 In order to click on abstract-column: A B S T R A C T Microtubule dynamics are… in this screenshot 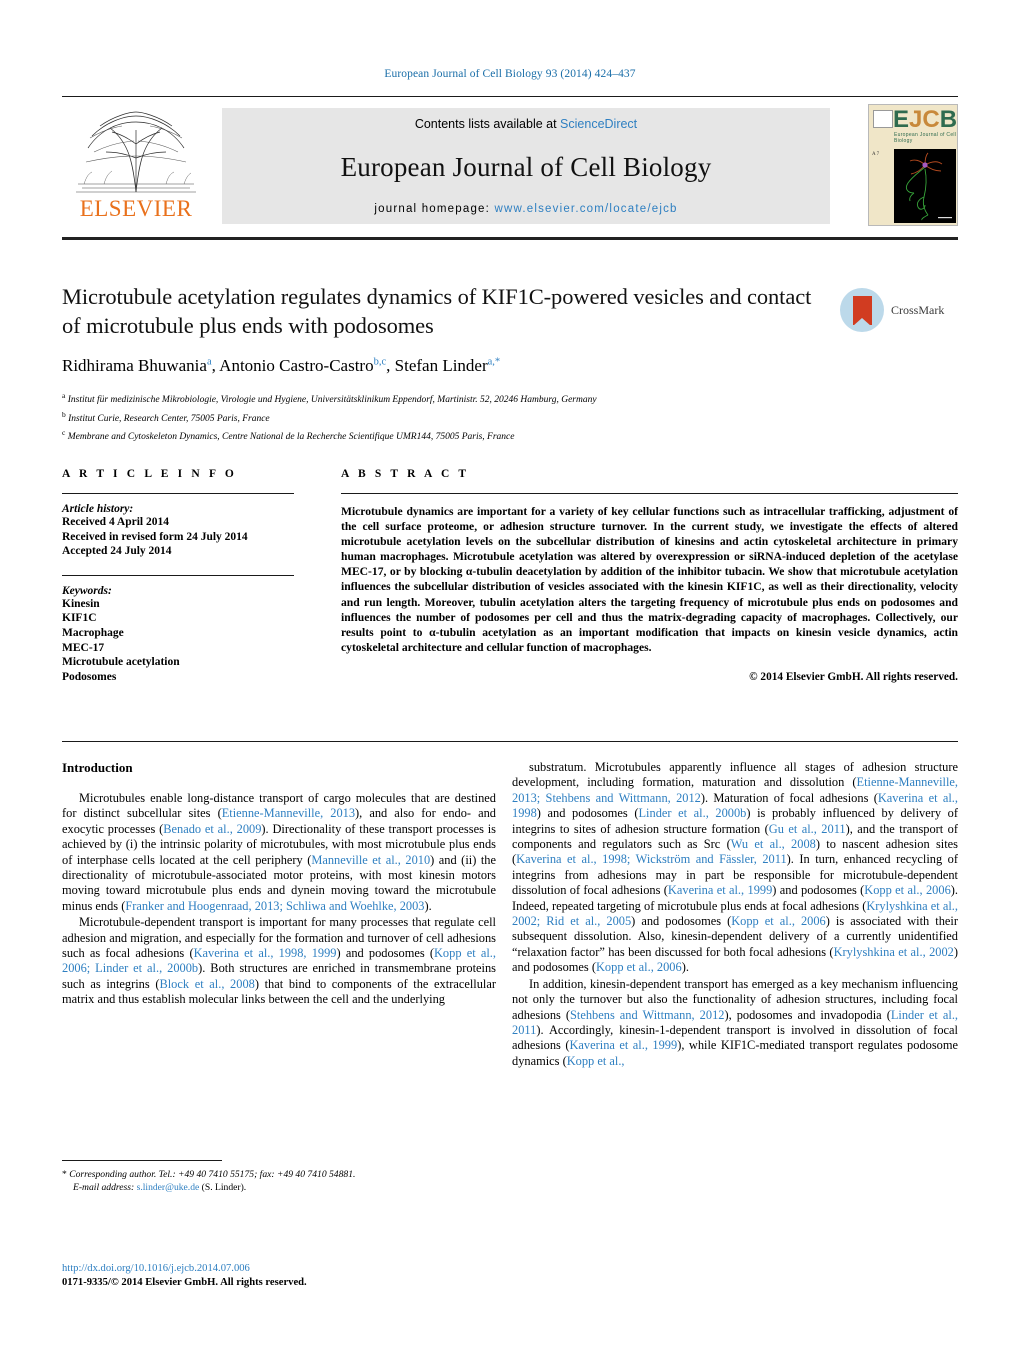, I will do `click(649, 575)`.